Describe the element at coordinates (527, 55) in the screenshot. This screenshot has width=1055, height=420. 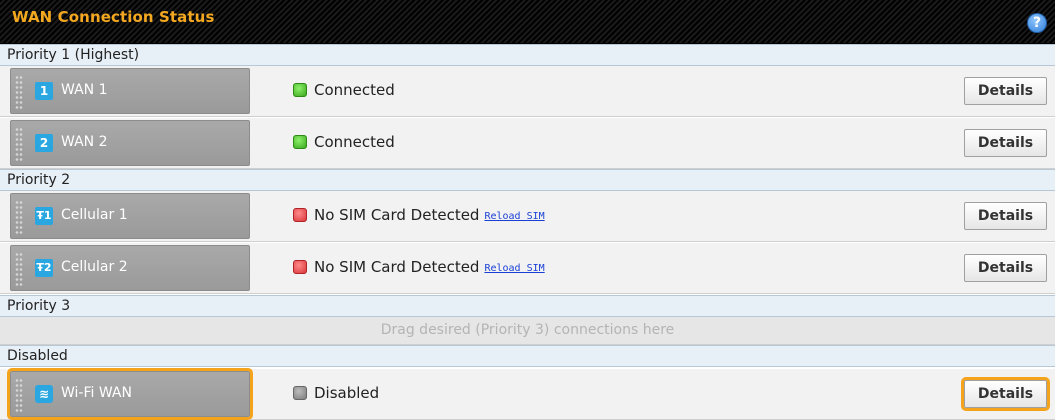
I see `priority-1-label: Priority 1 (Highest)` at that location.